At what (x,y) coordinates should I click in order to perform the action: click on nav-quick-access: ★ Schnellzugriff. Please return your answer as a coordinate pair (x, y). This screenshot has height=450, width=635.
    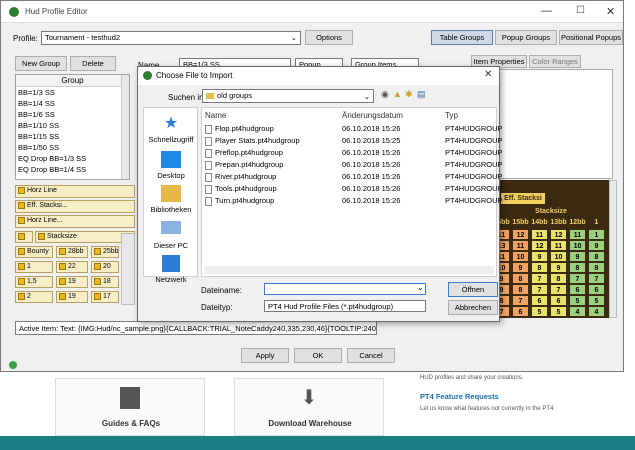
    Looking at the image, I should click on (171, 129).